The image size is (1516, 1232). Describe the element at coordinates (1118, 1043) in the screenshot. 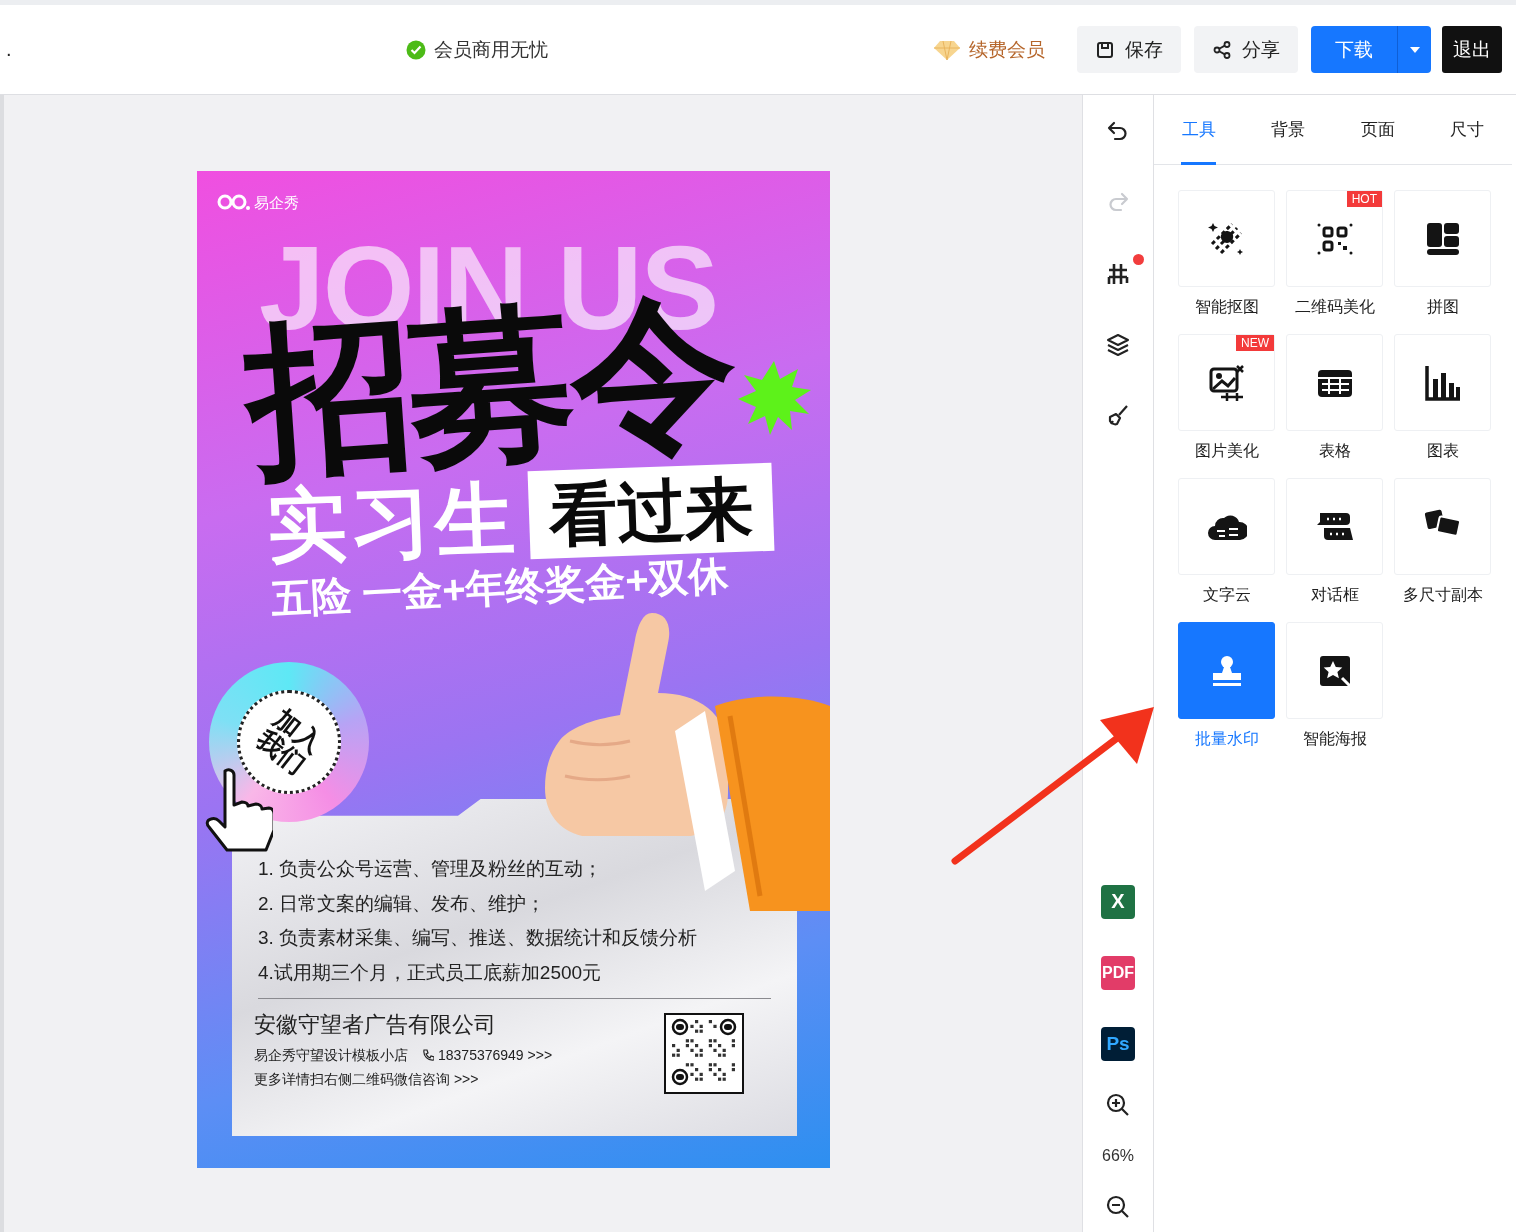

I see `ps-export-icon: Ps` at that location.